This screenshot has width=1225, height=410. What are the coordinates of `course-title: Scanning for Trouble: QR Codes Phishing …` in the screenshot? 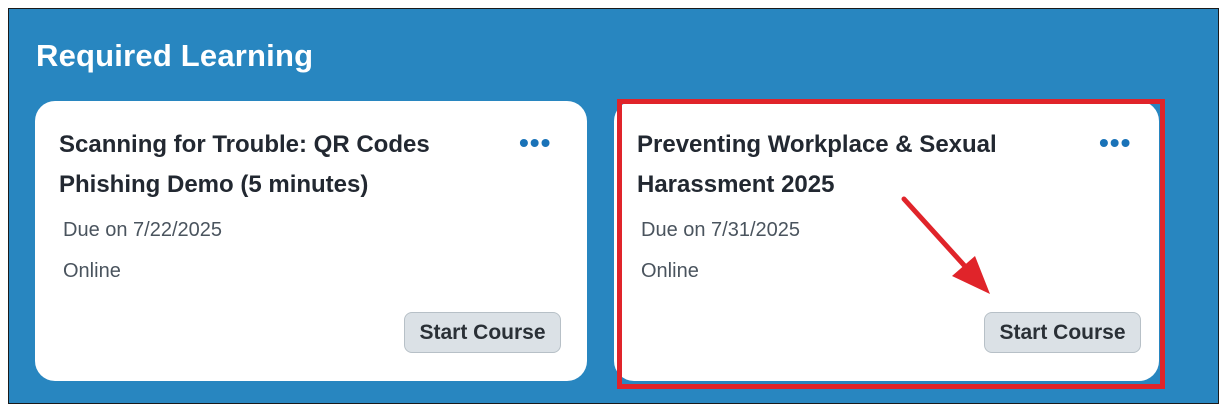 It's located at (279, 165).